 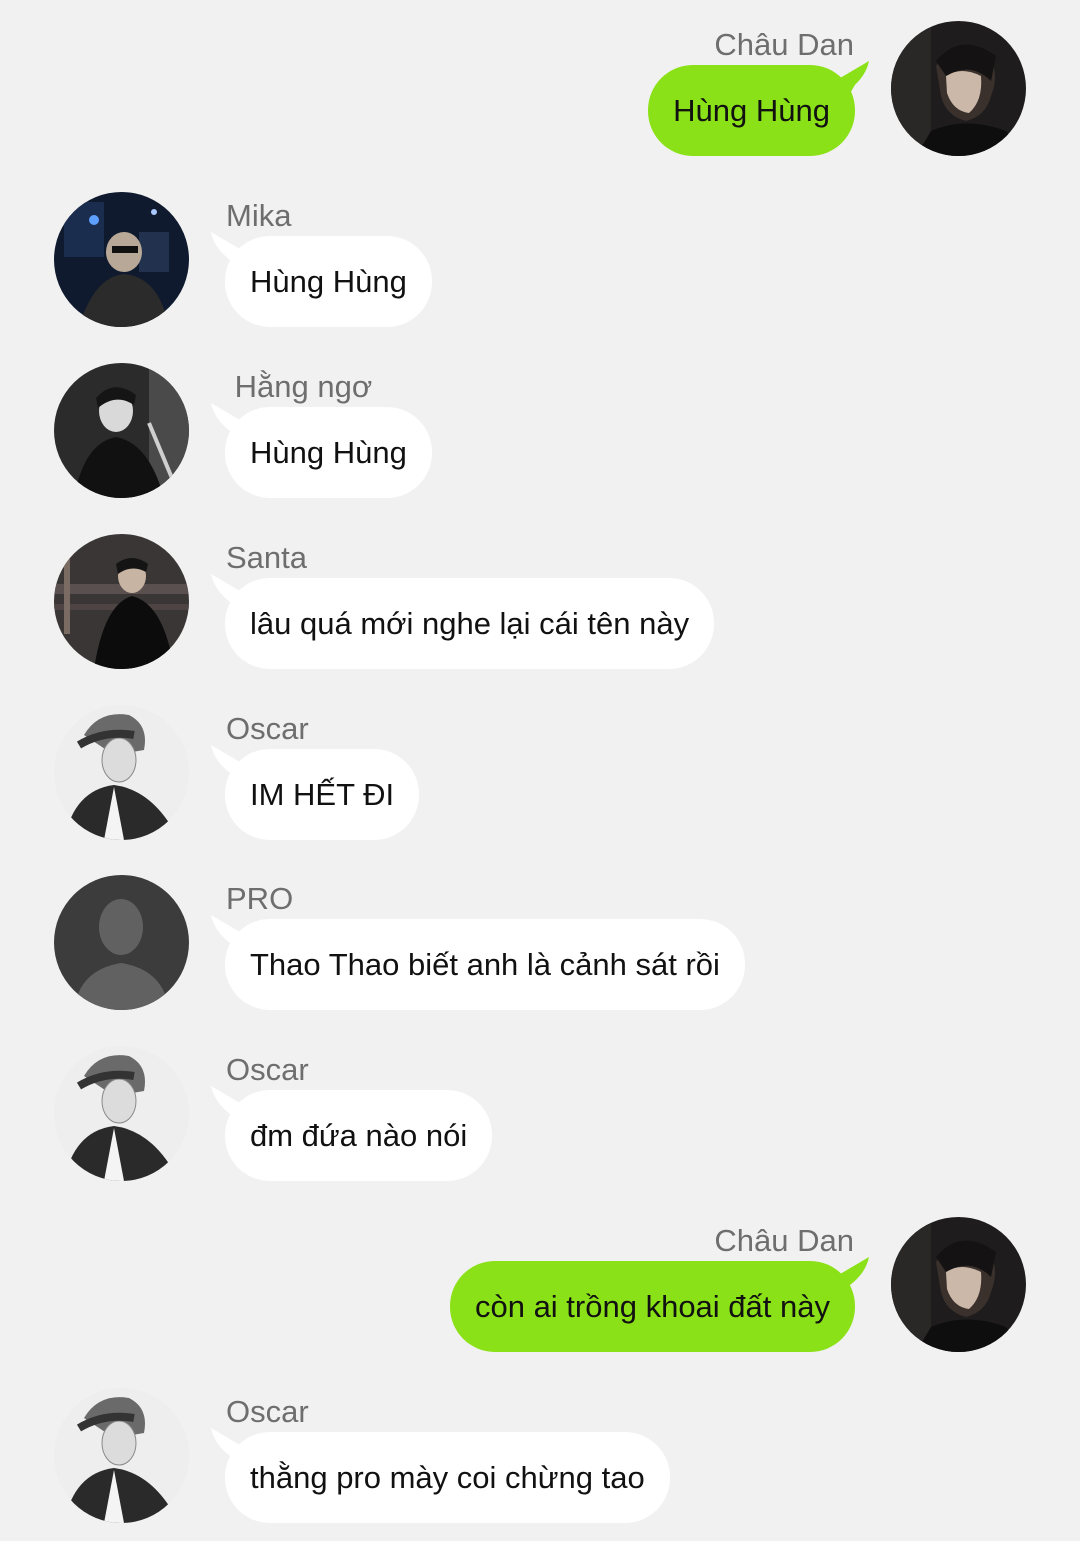 What do you see at coordinates (485, 964) in the screenshot?
I see `message-bubble: Thao Thao biết anh là cảnh sát rồi` at bounding box center [485, 964].